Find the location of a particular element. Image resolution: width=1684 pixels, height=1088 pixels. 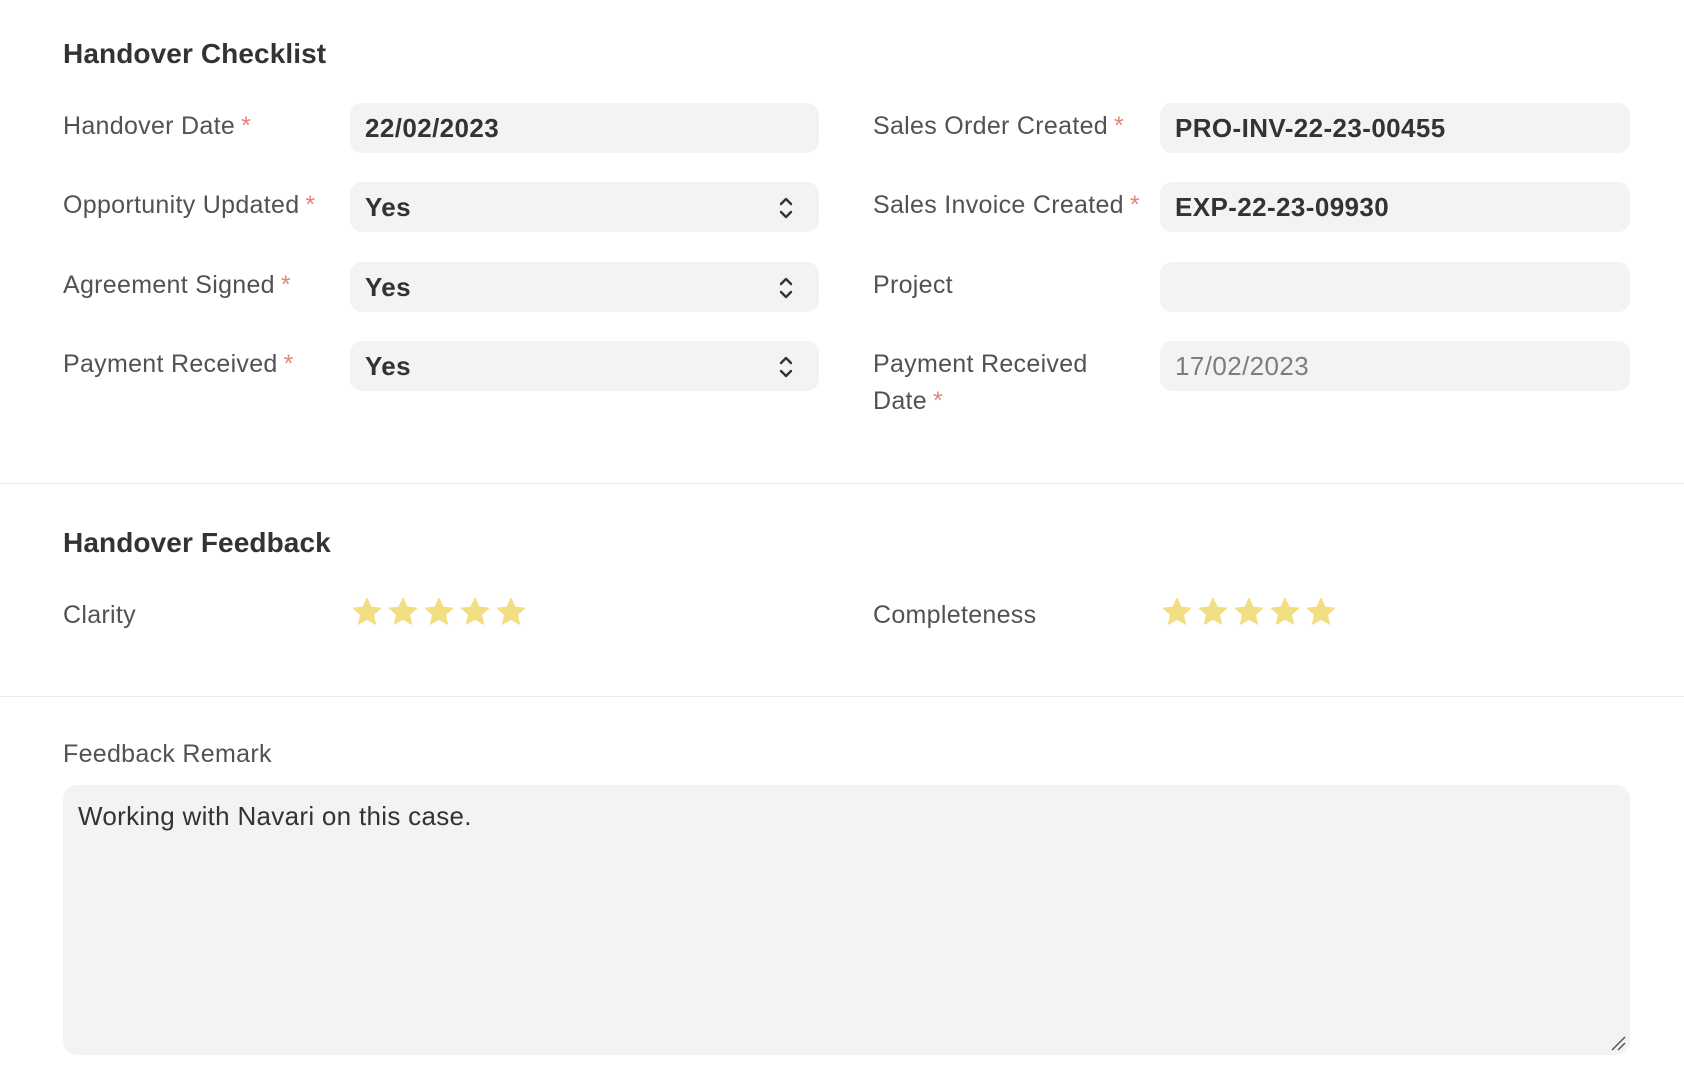

label-agreement-signed: Agreement Signed * is located at coordinates (177, 285).